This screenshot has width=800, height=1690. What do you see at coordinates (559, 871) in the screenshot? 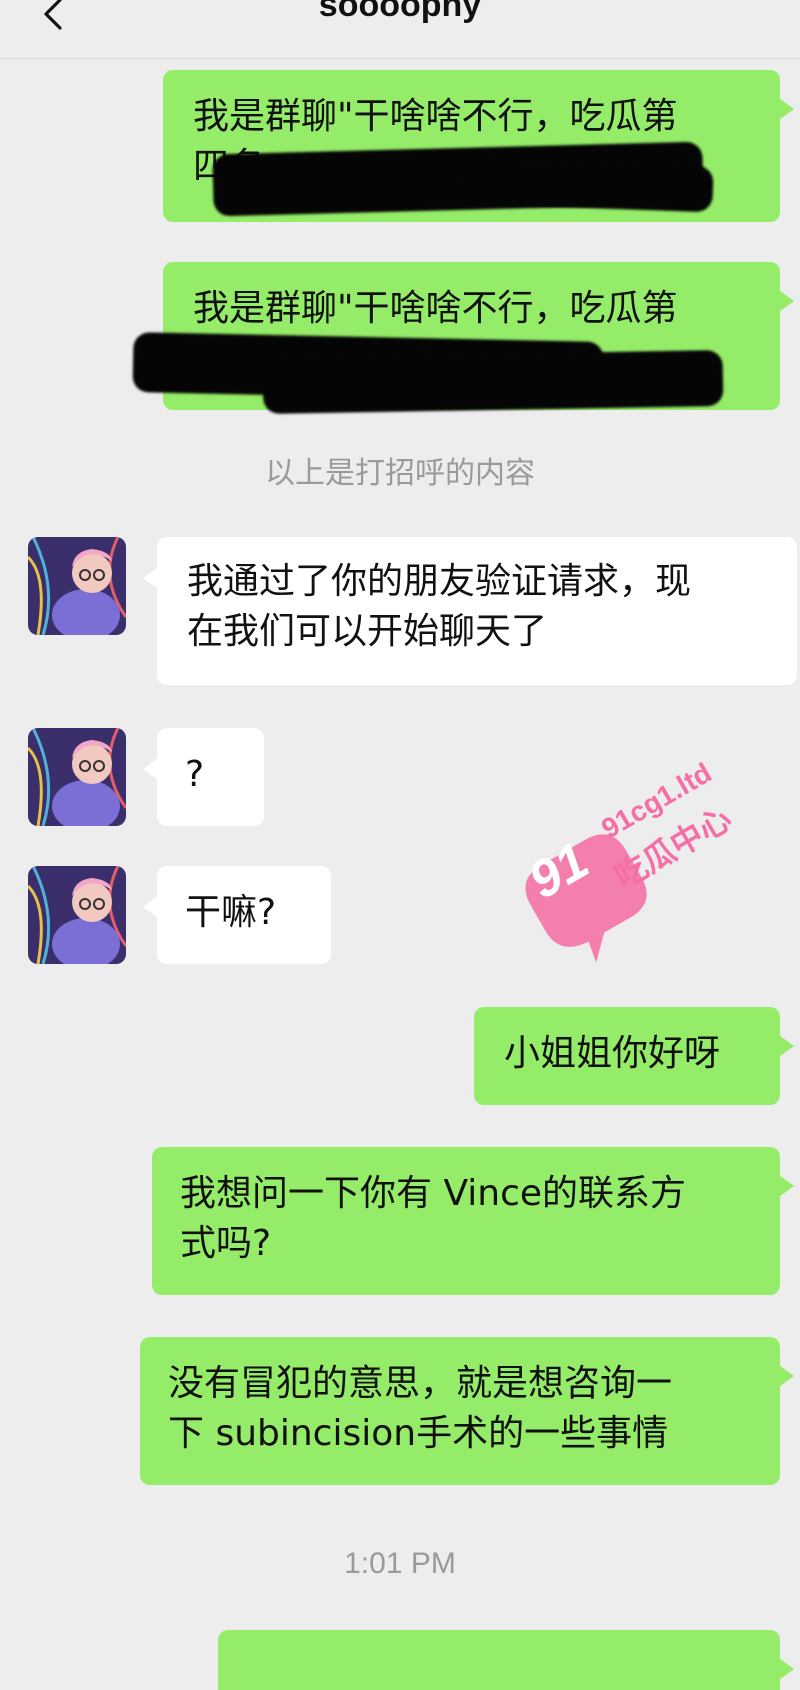
I see `watermark-badge: 91` at bounding box center [559, 871].